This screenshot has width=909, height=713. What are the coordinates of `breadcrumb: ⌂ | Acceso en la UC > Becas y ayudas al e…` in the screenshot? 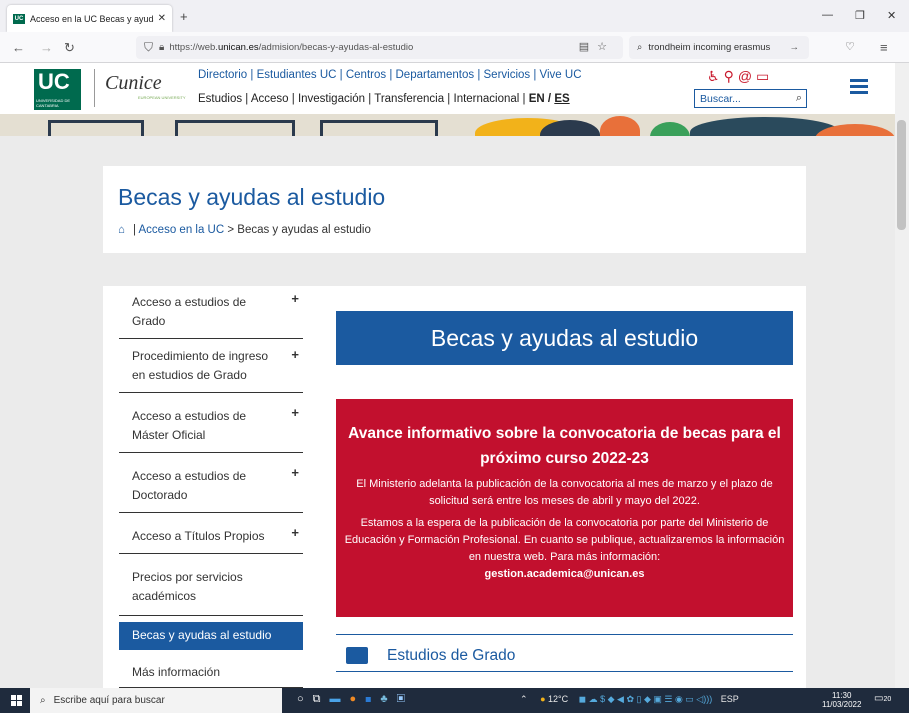 It's located at (244, 230).